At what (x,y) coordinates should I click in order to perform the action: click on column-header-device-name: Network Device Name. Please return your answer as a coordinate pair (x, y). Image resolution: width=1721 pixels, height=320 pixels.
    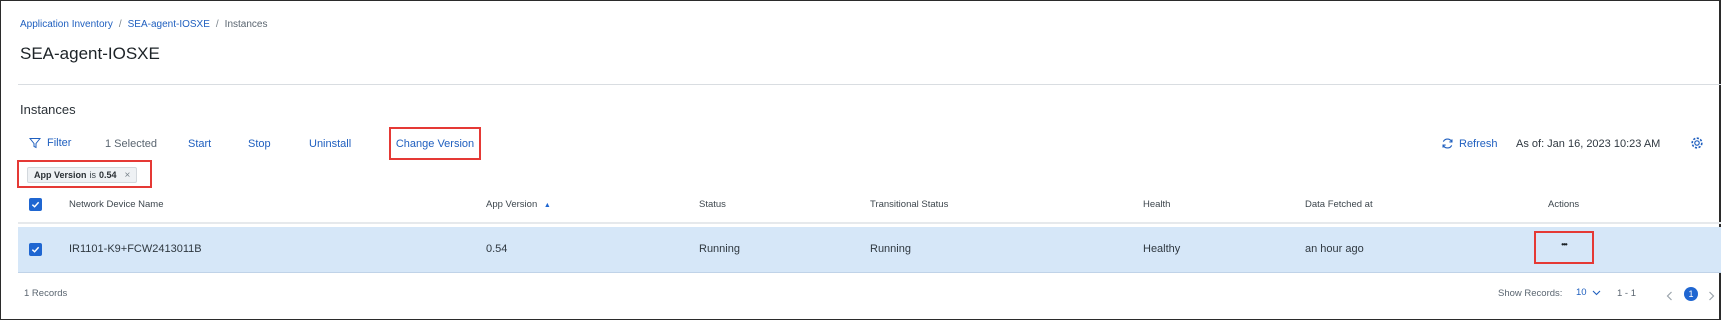
    Looking at the image, I should click on (116, 204).